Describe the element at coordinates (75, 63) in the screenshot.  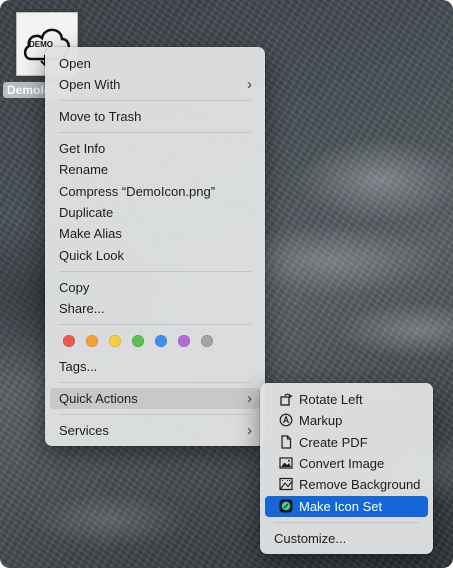
I see `menu-item-label: Open` at that location.